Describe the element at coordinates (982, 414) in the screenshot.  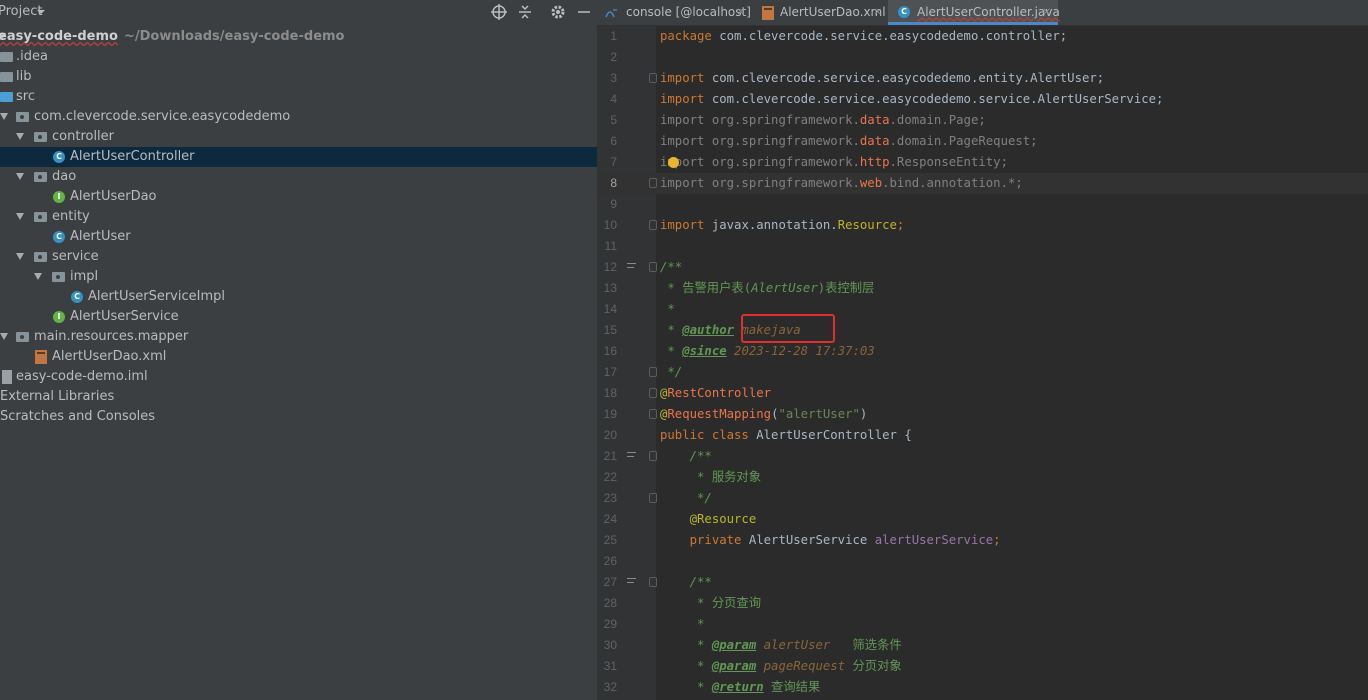
I see `code-line: 19 @RequestMapping("alertUser")` at that location.